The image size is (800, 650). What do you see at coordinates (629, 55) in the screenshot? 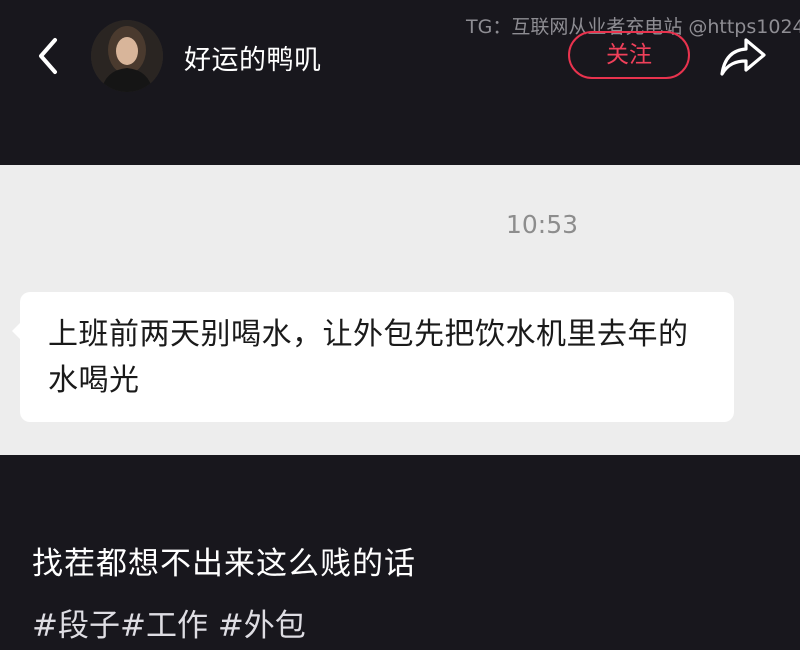
I see `follow-button: 关注` at bounding box center [629, 55].